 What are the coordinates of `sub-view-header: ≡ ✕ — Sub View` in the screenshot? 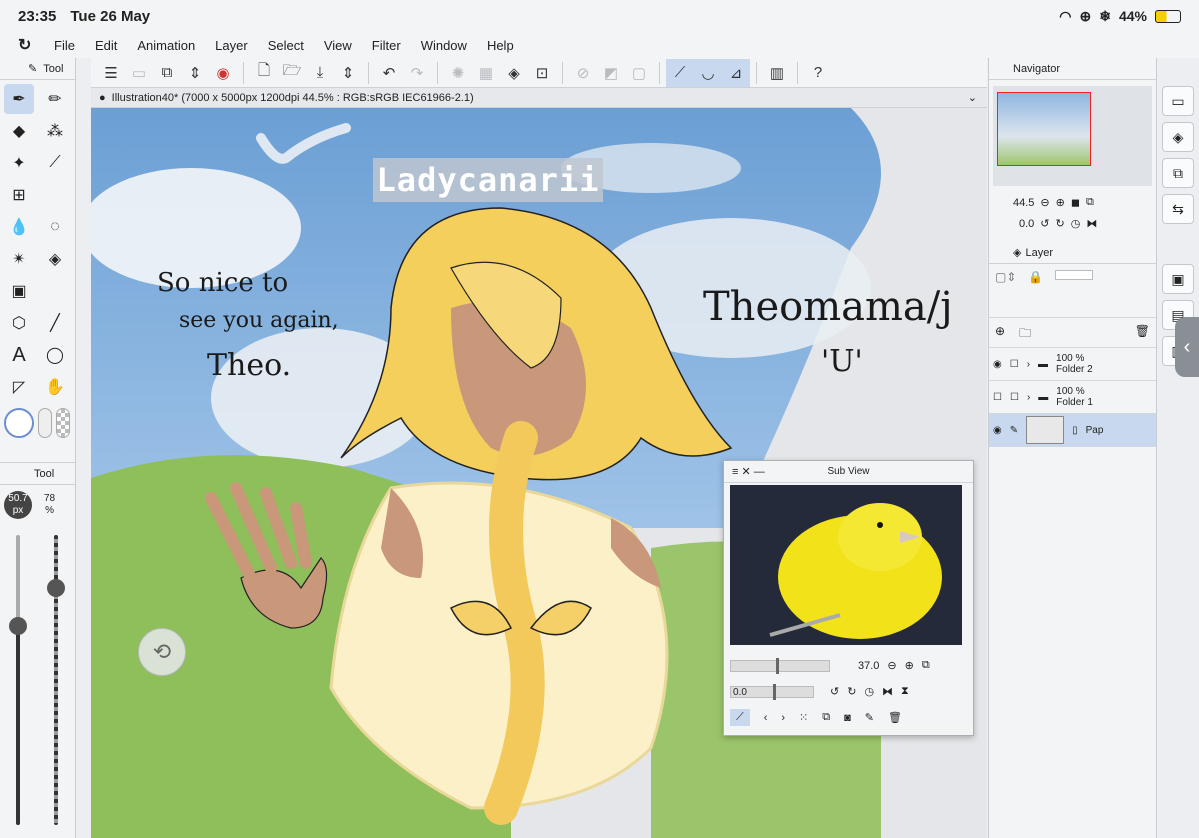 It's located at (848, 472).